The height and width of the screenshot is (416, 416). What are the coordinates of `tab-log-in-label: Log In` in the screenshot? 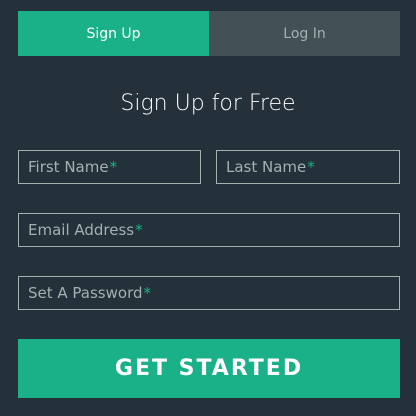 It's located at (304, 33).